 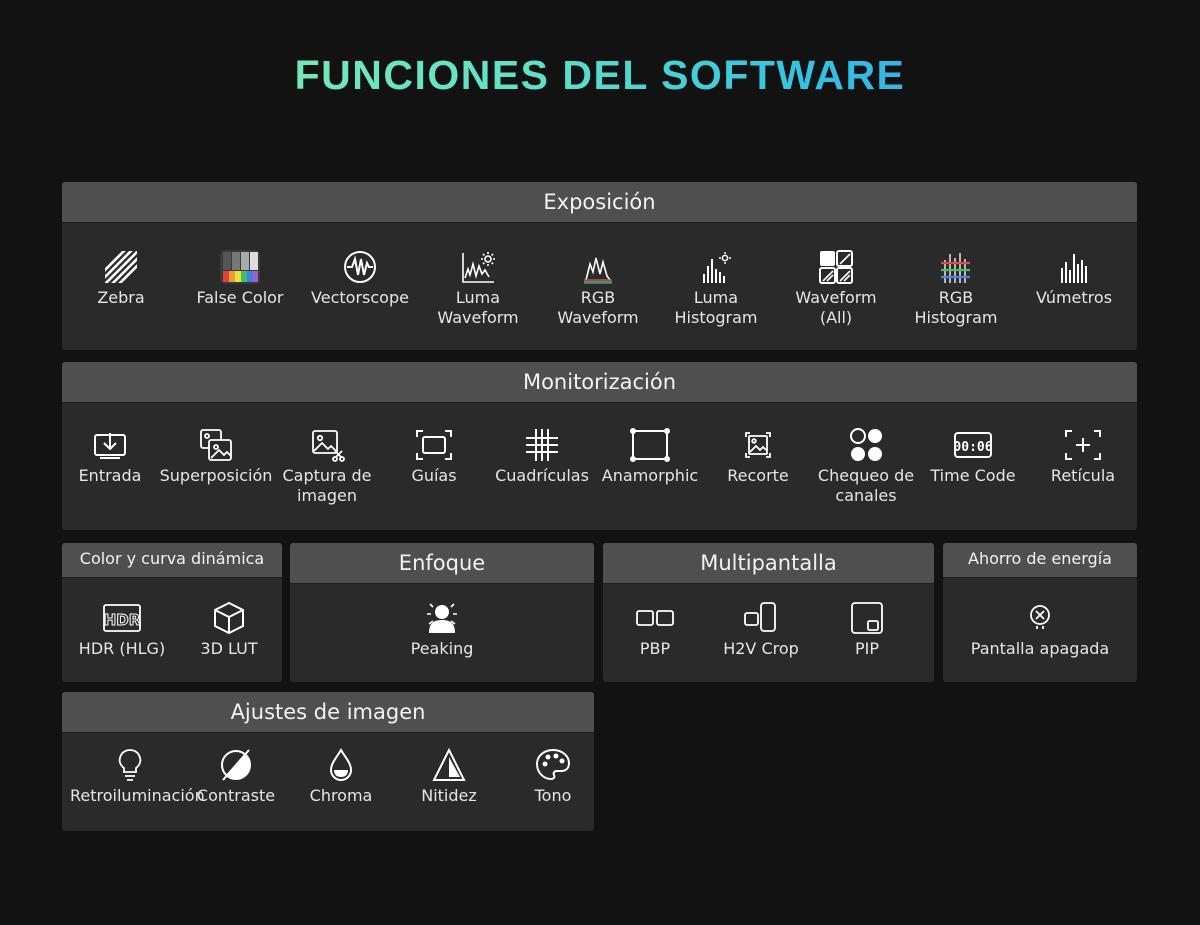 I want to click on feature-waveform-all: Waveform (All), so click(x=836, y=289).